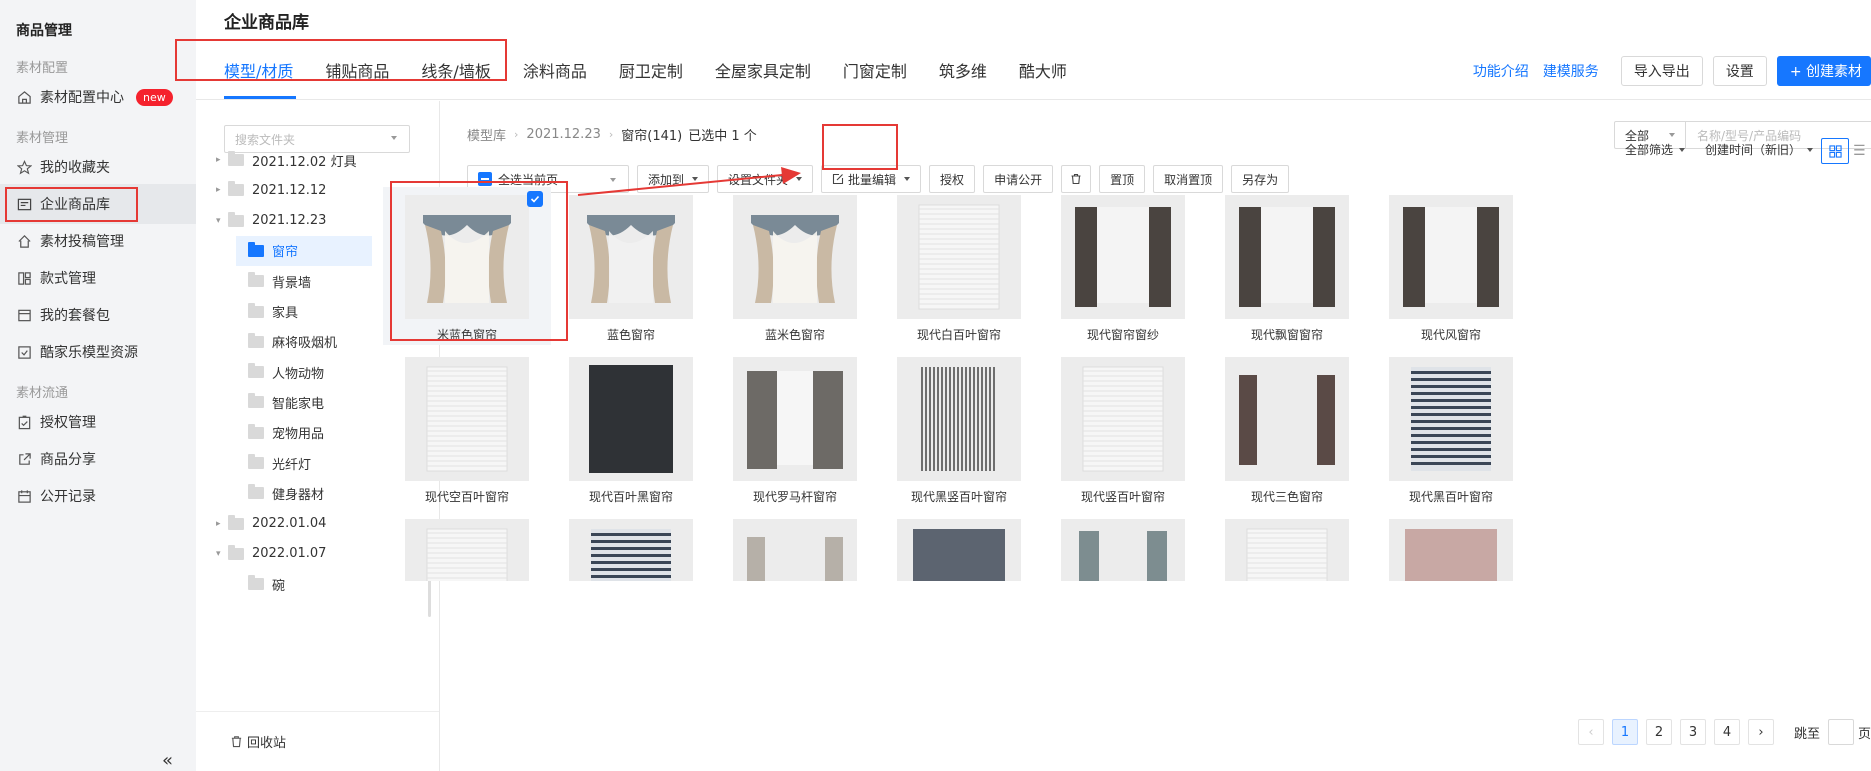 This screenshot has width=1871, height=771. I want to click on clipboard-check-icon, so click(24, 422).